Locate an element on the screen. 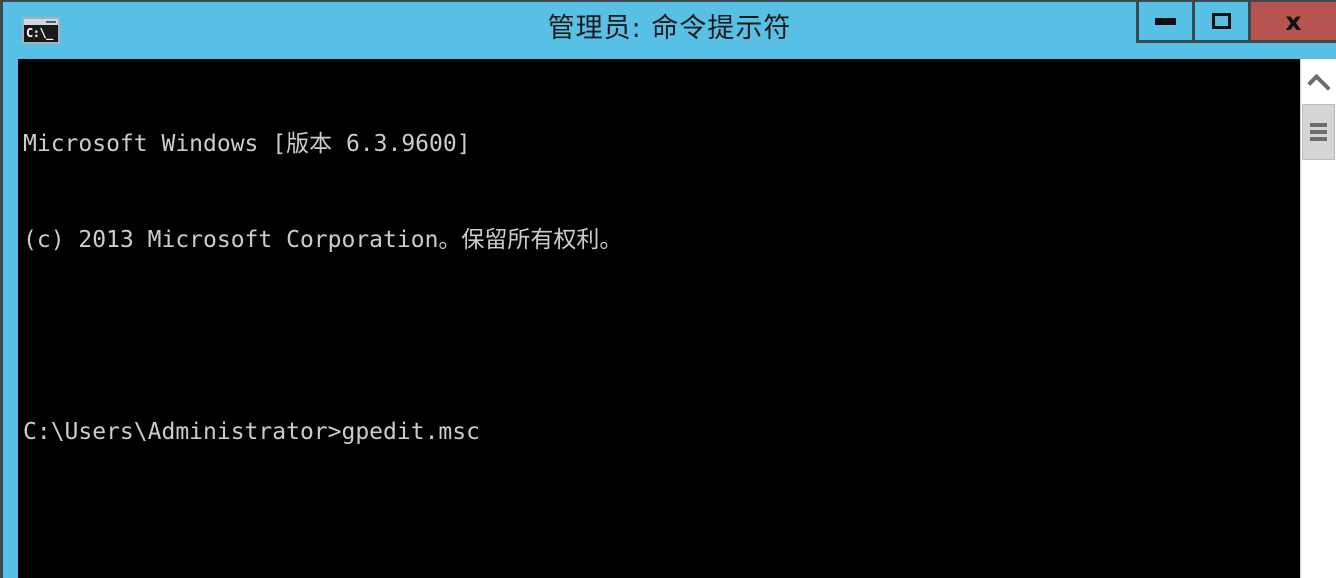 The height and width of the screenshot is (578, 1336). minimize-icon is located at coordinates (1165, 21).